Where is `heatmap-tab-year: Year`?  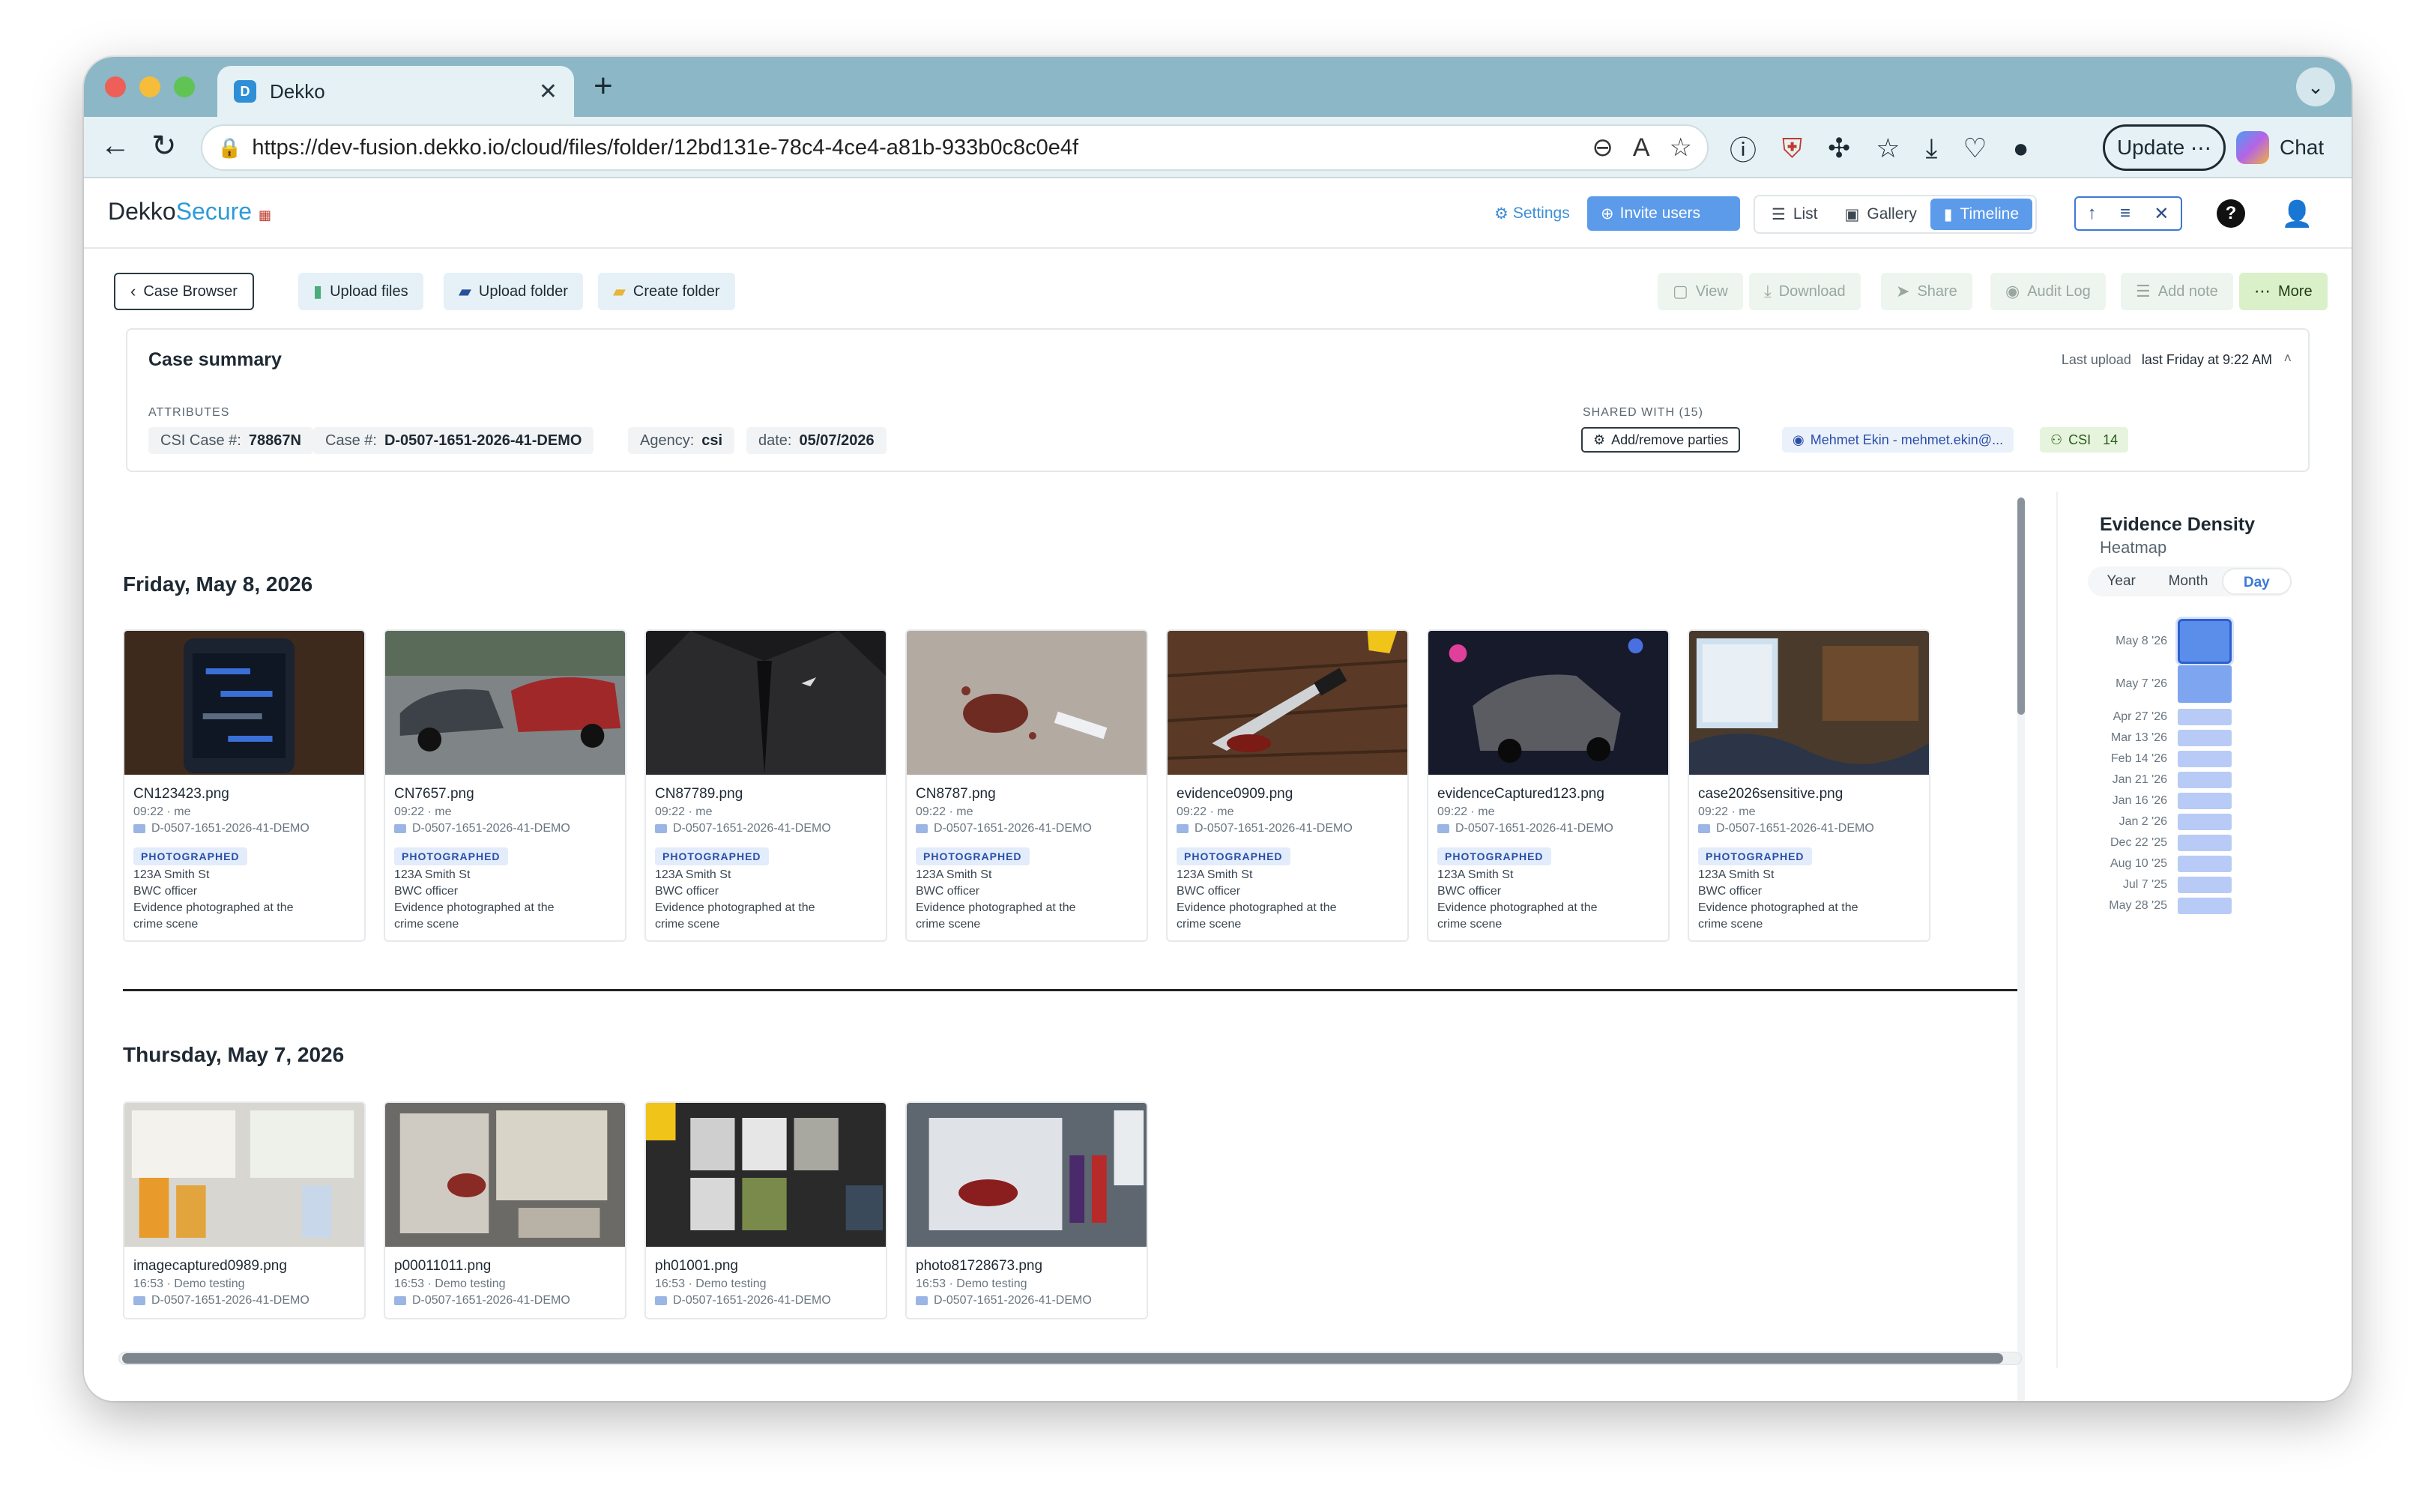
heatmap-tab-year: Year is located at coordinates (2121, 581).